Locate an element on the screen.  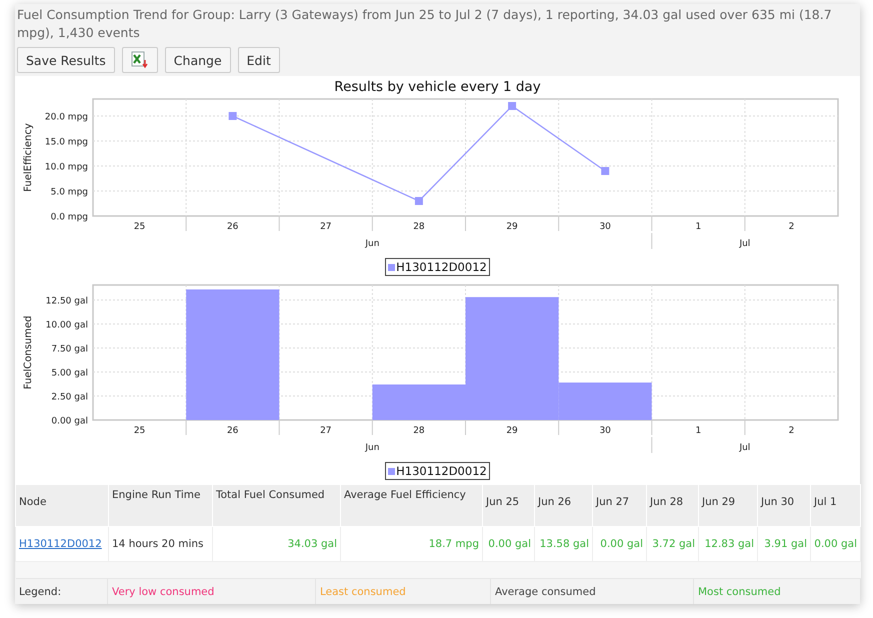
column-header: Jun 27 is located at coordinates (619, 505).